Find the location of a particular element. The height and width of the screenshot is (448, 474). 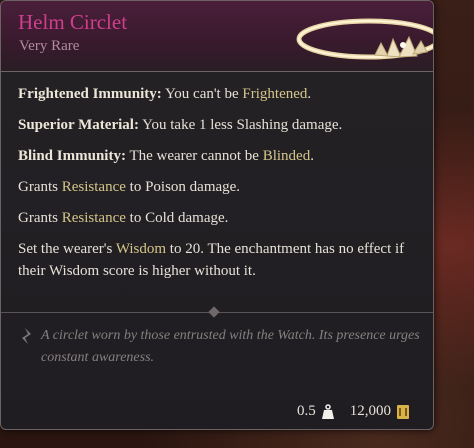

keyword-link: Wisdom is located at coordinates (141, 249).